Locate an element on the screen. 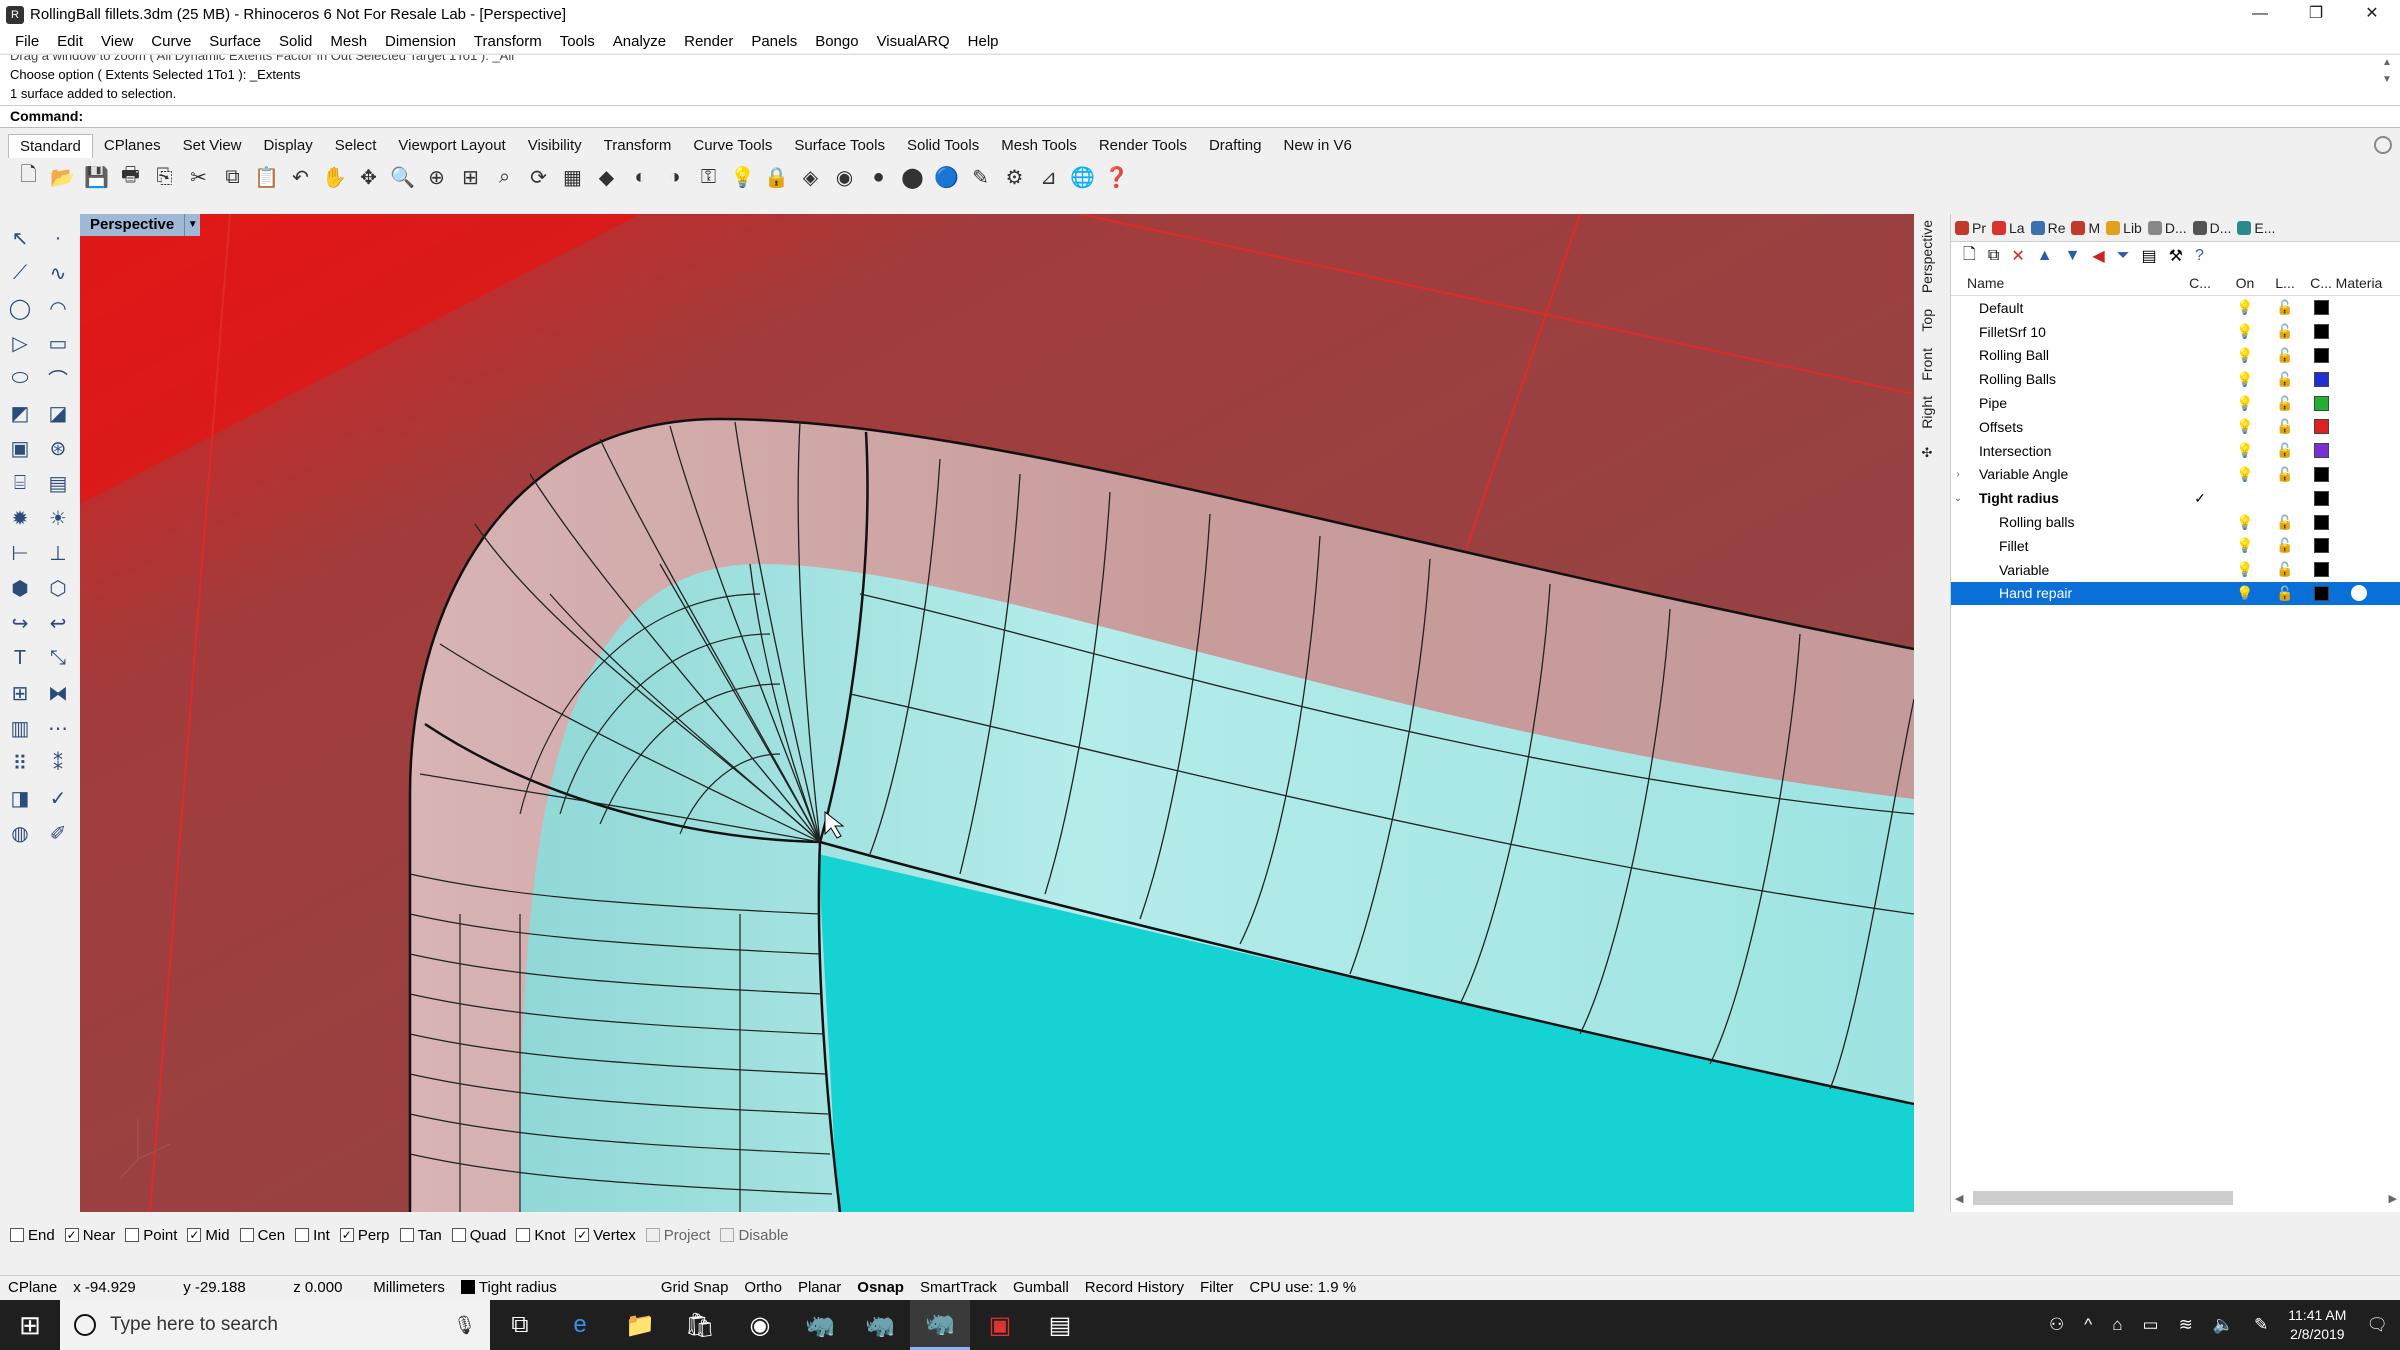 This screenshot has height=1350, width=2400. osnap-tan: Tan is located at coordinates (420, 1235).